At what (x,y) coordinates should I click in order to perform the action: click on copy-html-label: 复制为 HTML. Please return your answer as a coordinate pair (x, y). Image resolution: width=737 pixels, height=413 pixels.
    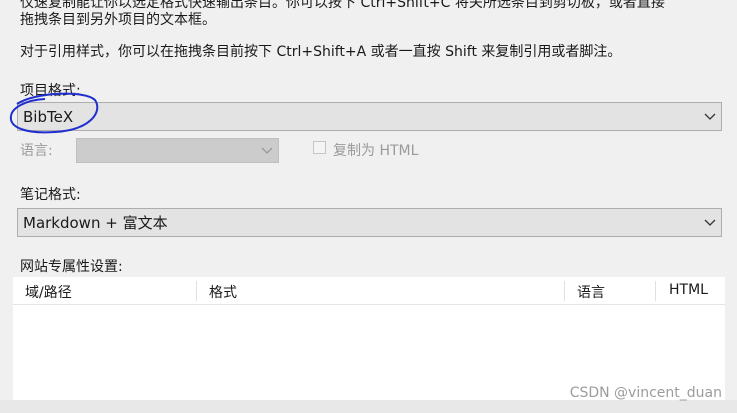
    Looking at the image, I should click on (376, 151).